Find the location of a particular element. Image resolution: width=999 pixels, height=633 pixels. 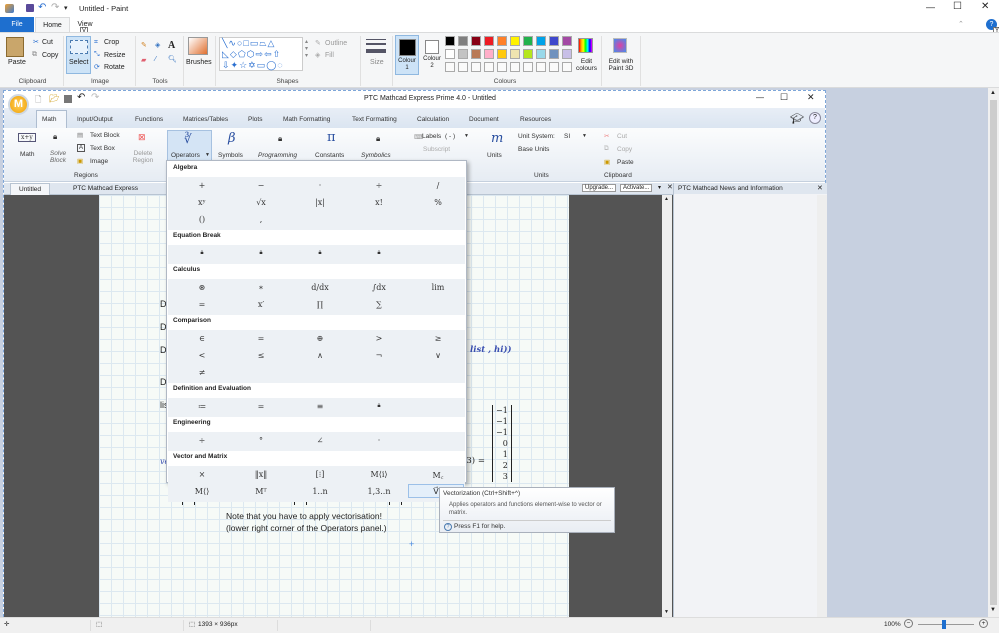

operator-button: ∑ is located at coordinates (379, 304).